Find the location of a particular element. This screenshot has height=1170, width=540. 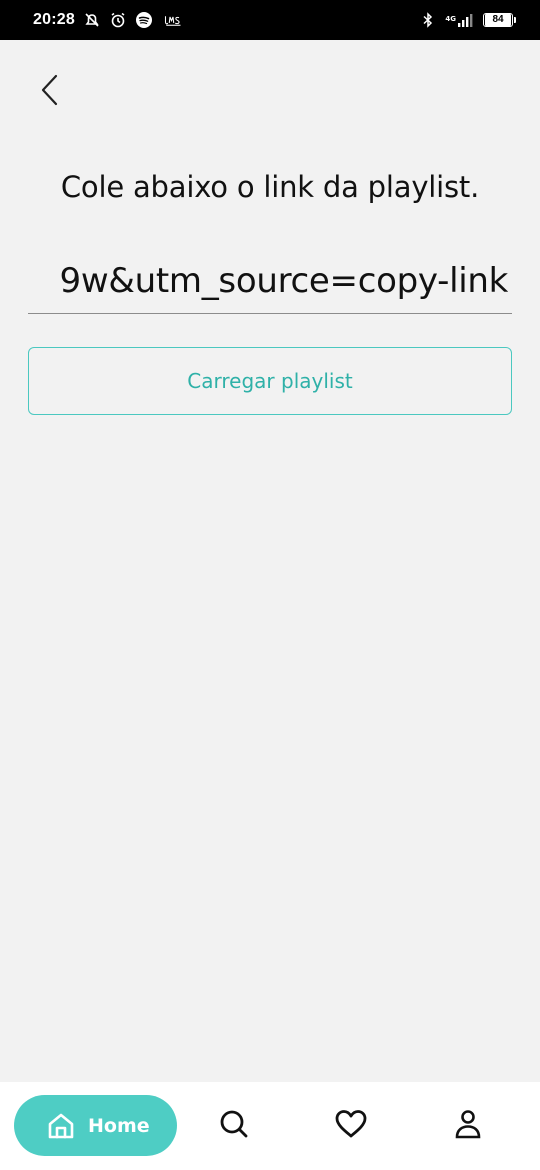

battery-level: 84 is located at coordinates (498, 20).